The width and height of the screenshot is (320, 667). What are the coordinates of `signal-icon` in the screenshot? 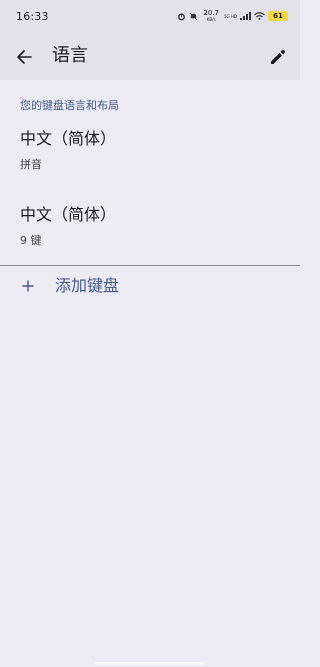 It's located at (245, 16).